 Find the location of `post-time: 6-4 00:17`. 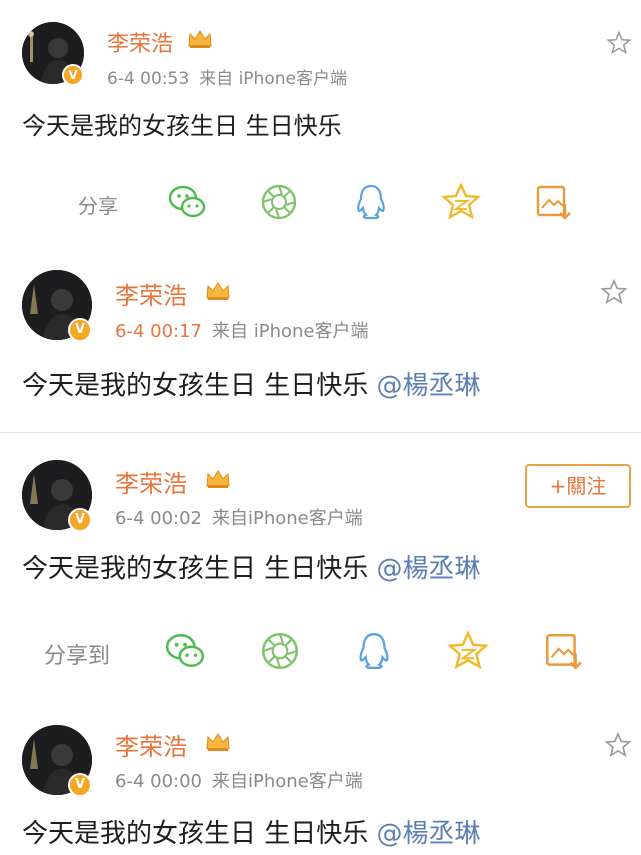

post-time: 6-4 00:17 is located at coordinates (158, 331).